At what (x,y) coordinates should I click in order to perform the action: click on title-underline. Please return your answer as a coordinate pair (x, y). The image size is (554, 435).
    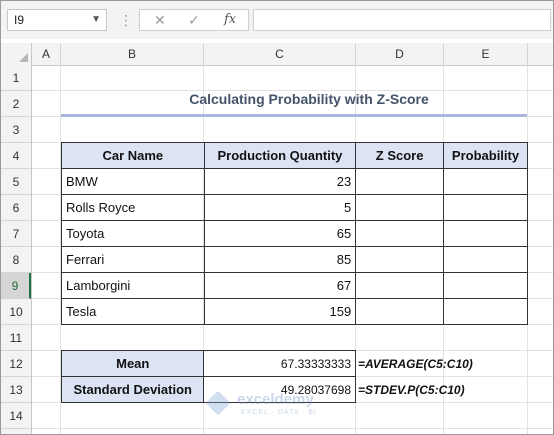
    Looking at the image, I should click on (294, 115).